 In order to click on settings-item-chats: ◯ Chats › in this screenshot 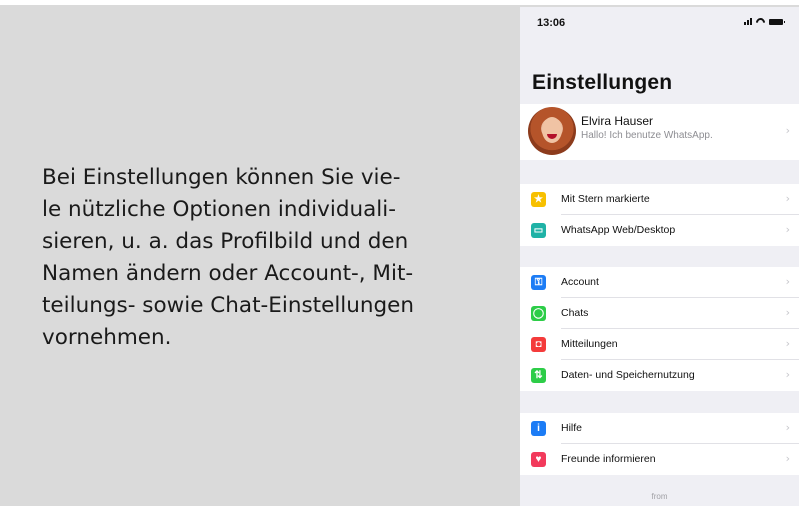, I will do `click(659, 313)`.